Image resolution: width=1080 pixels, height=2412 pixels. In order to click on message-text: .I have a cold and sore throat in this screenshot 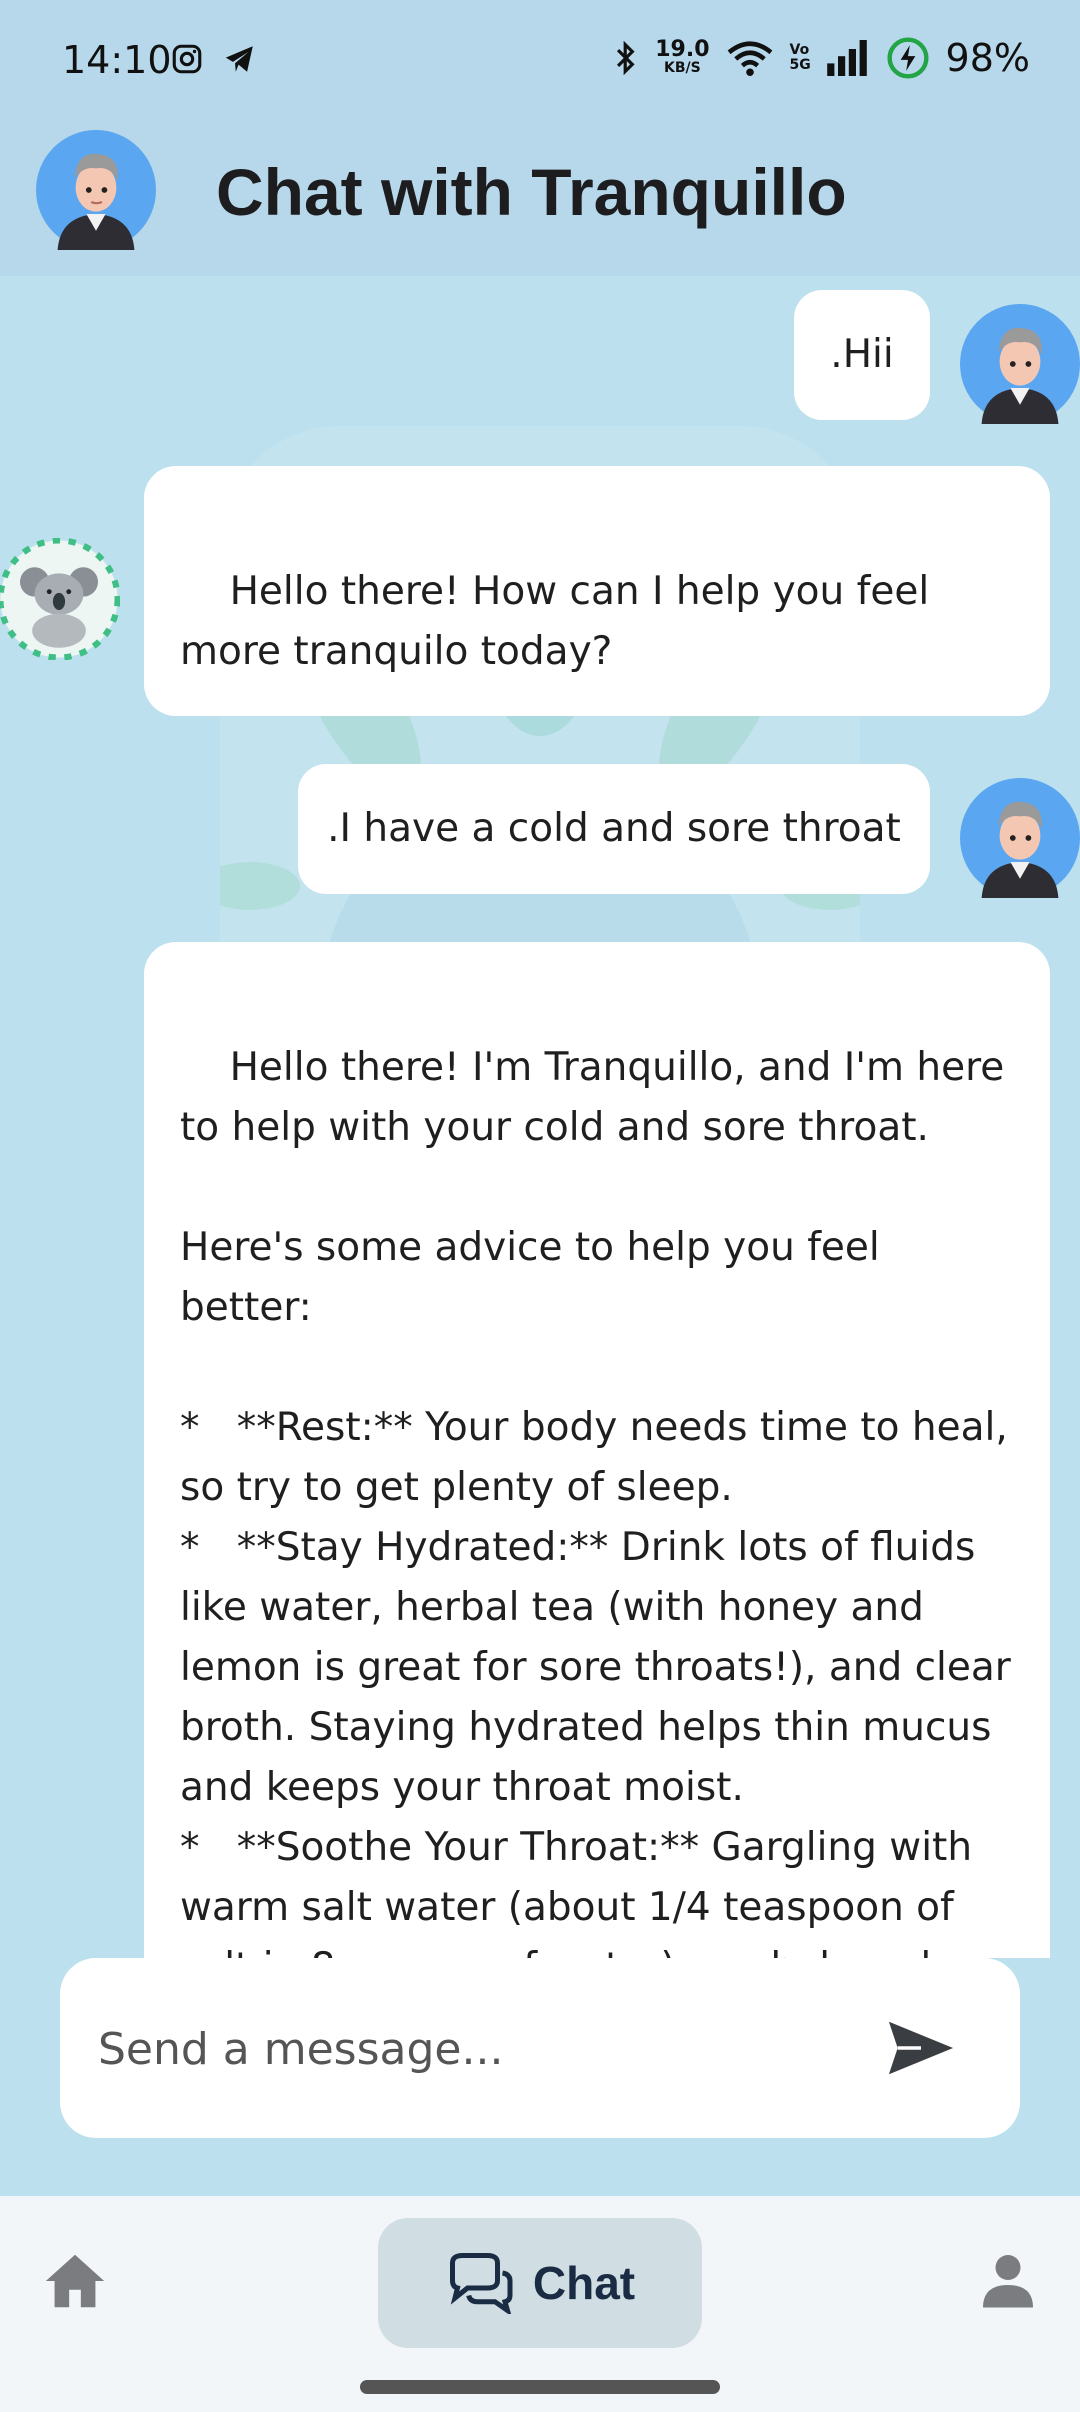, I will do `click(614, 828)`.